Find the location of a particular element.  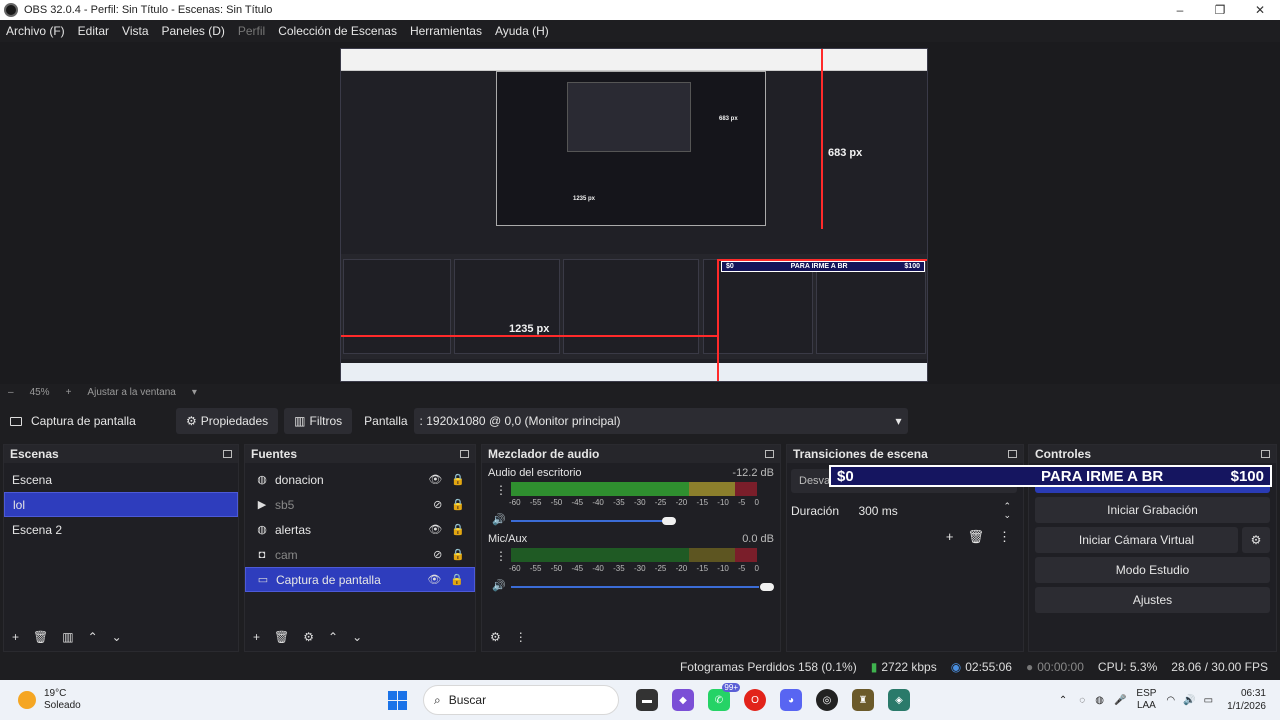

battery-icon: ▭ is located at coordinates (1208, 700).